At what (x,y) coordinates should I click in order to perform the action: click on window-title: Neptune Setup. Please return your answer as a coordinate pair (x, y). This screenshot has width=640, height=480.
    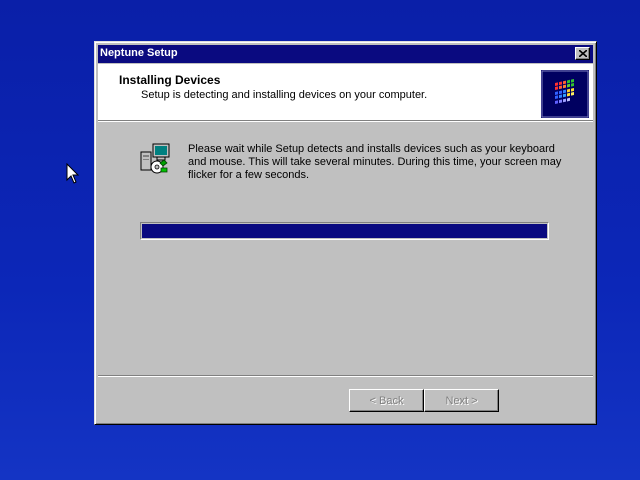
    Looking at the image, I should click on (139, 53).